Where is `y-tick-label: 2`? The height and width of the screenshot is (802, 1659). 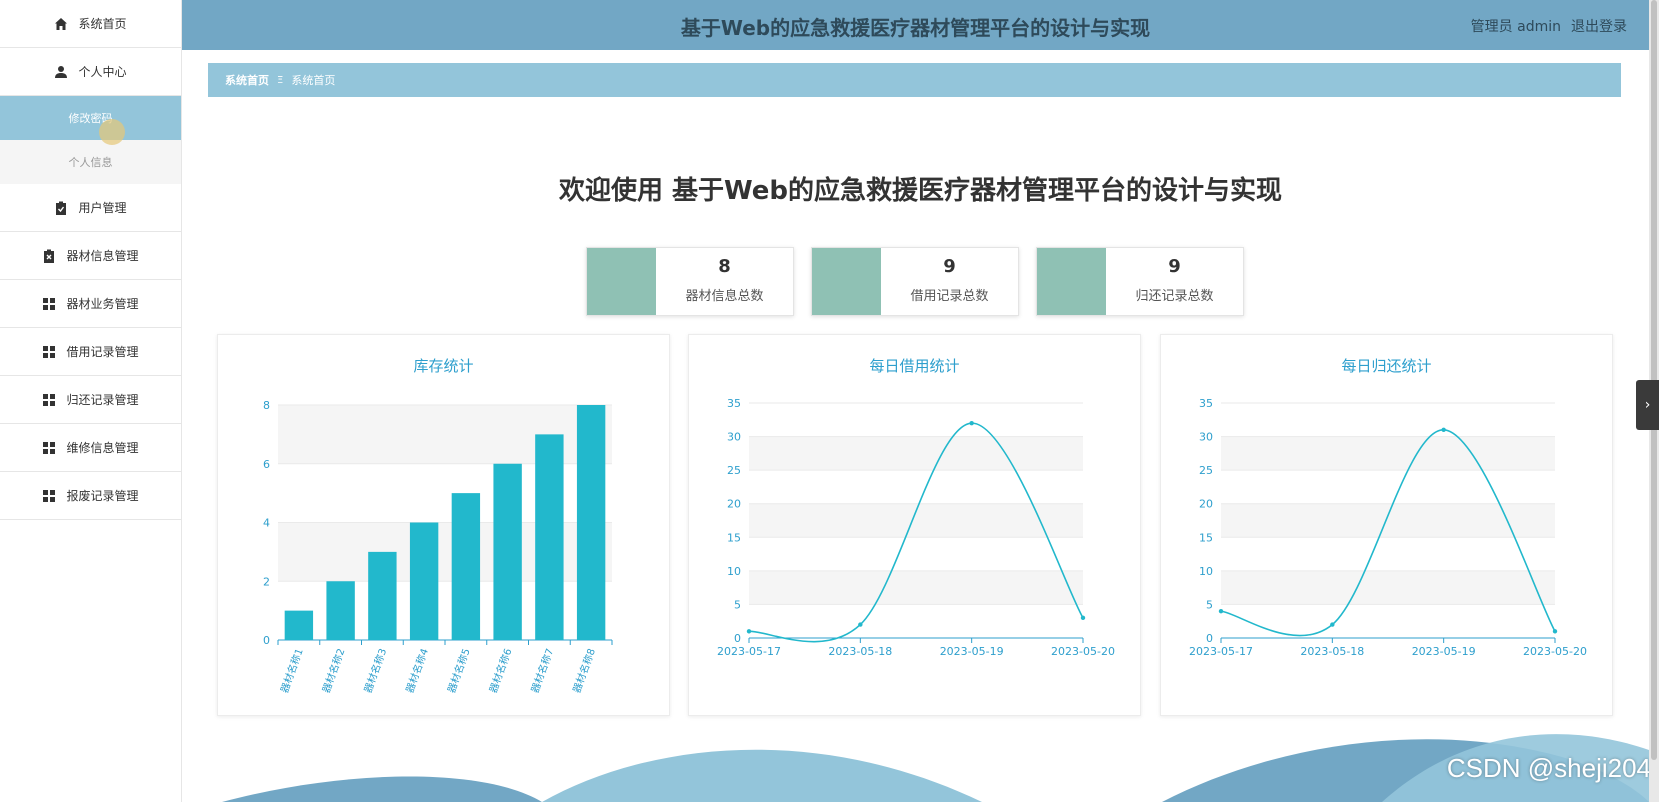 y-tick-label: 2 is located at coordinates (266, 581).